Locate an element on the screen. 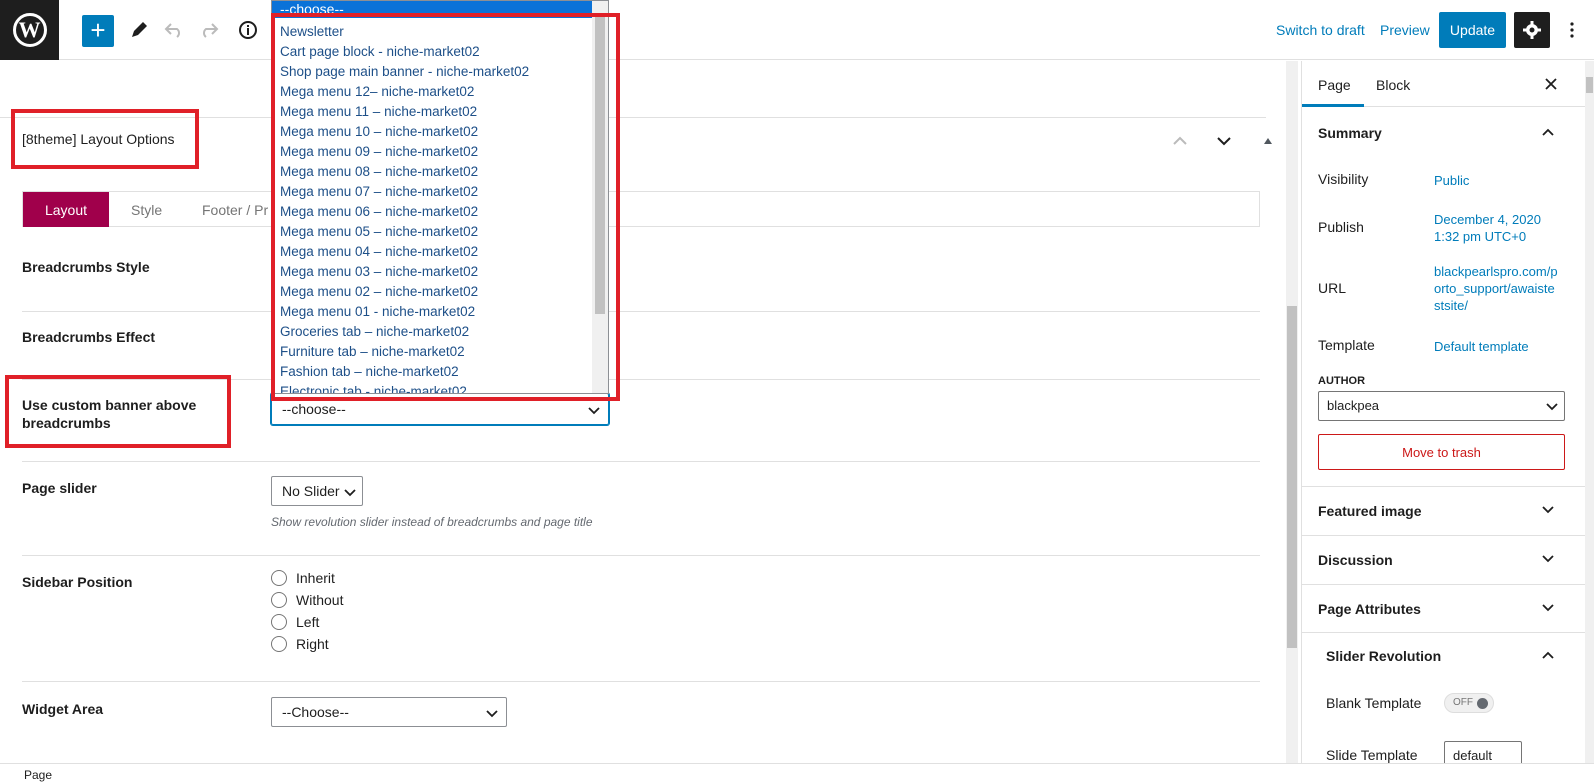  wordpress-logo-button: W is located at coordinates (29, 30).